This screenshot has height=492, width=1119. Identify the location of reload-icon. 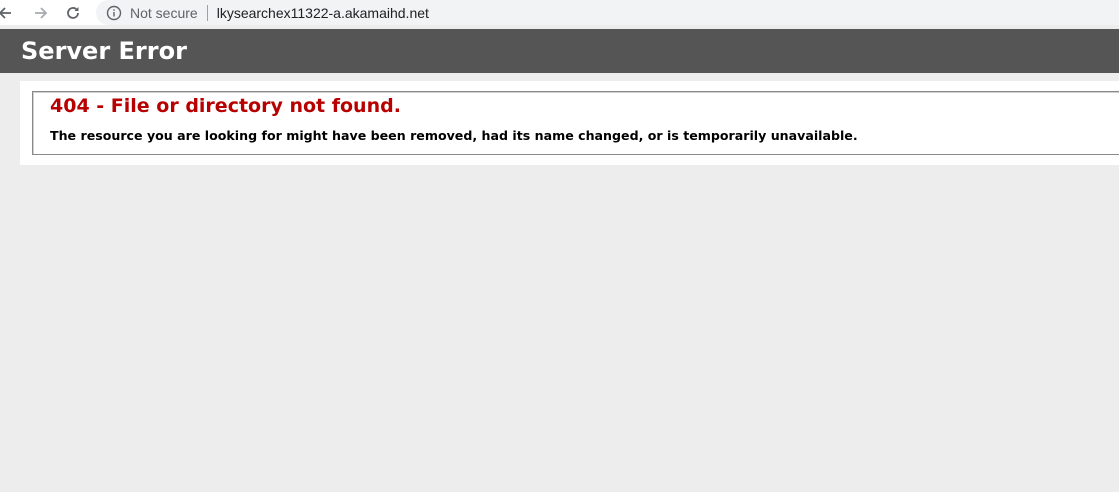
(73, 12).